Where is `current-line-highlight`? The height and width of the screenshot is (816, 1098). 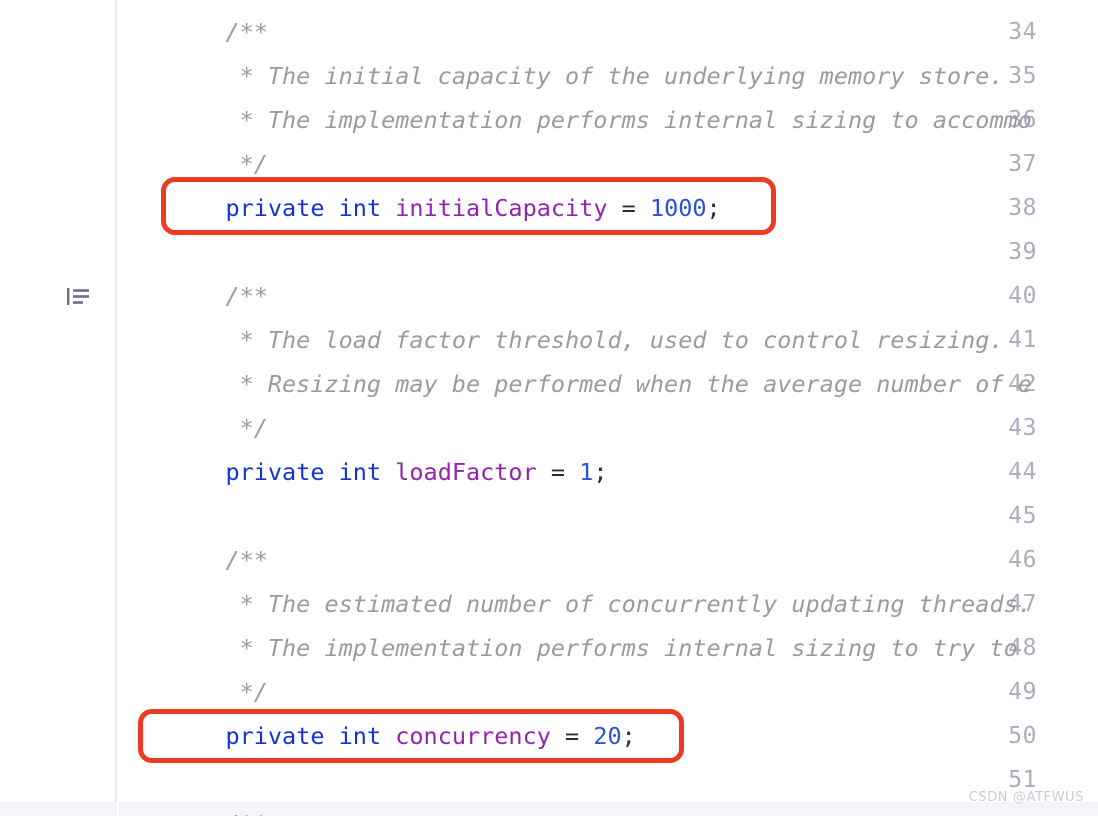 current-line-highlight is located at coordinates (58, 809).